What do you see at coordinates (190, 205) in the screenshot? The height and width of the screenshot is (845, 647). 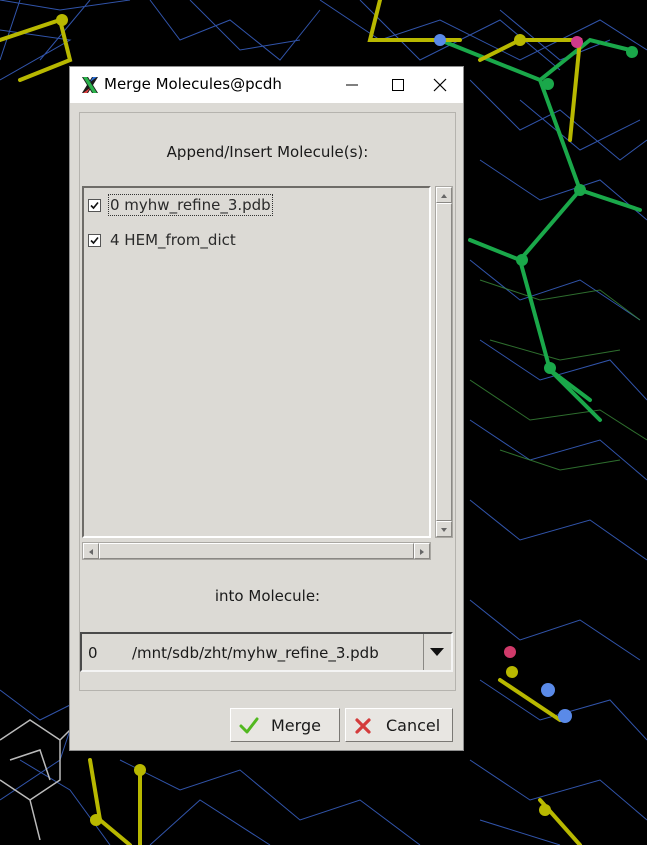 I see `molecule-label: 0 myhw_refine_3.pdb` at bounding box center [190, 205].